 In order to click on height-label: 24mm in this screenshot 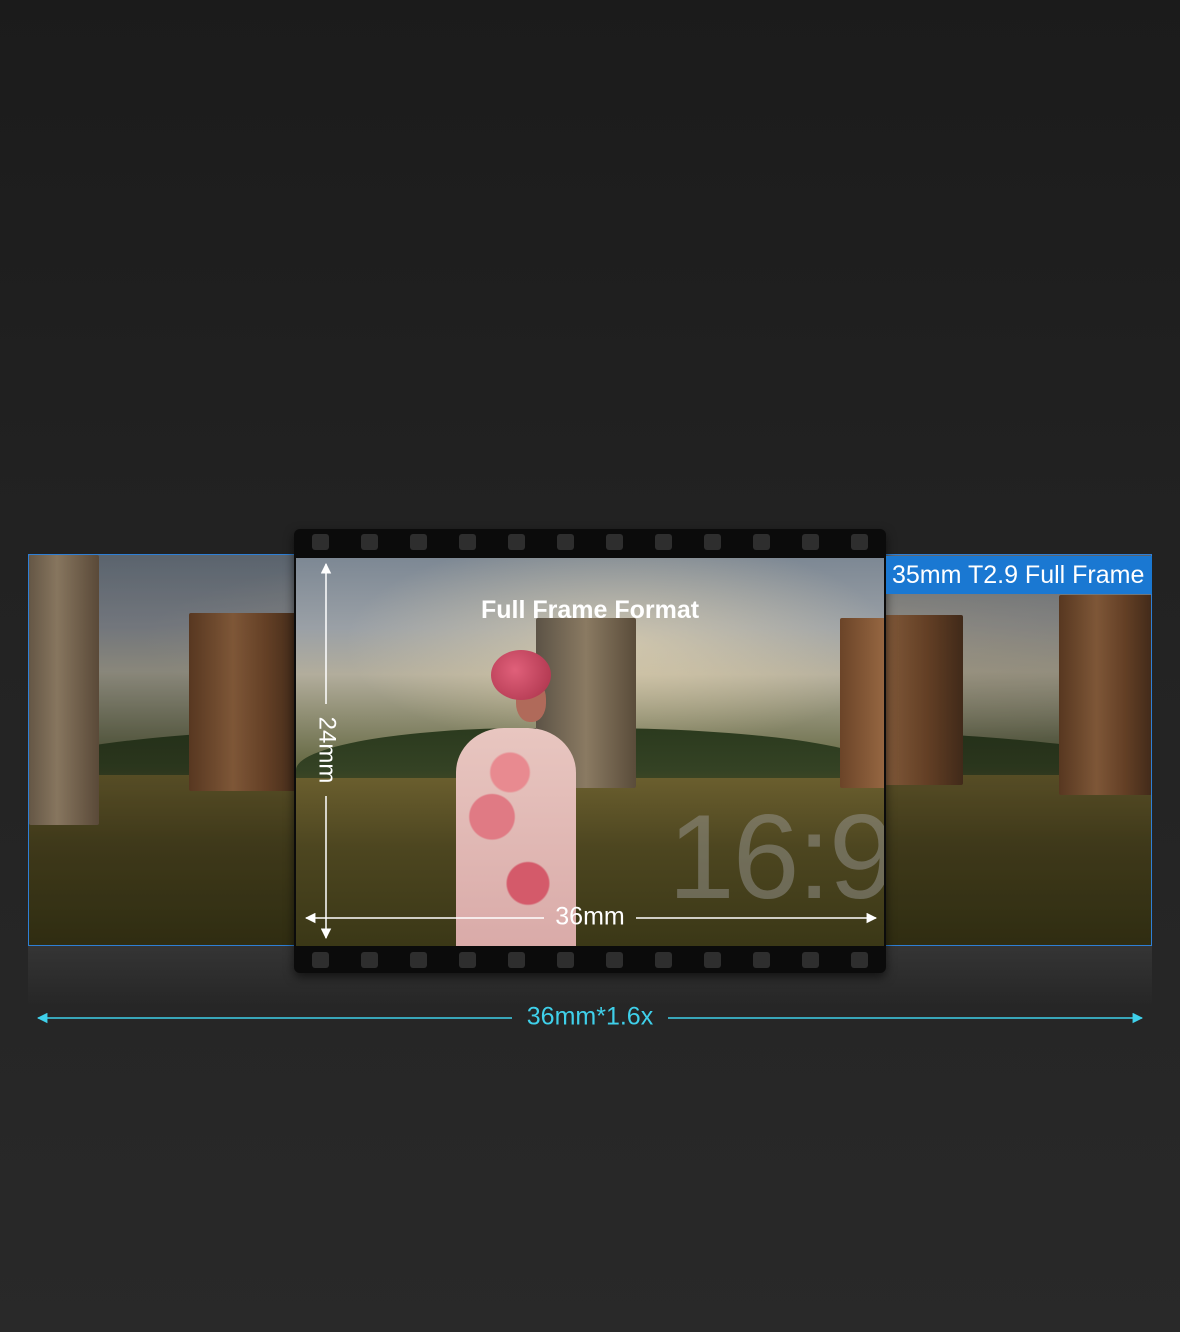, I will do `click(327, 750)`.